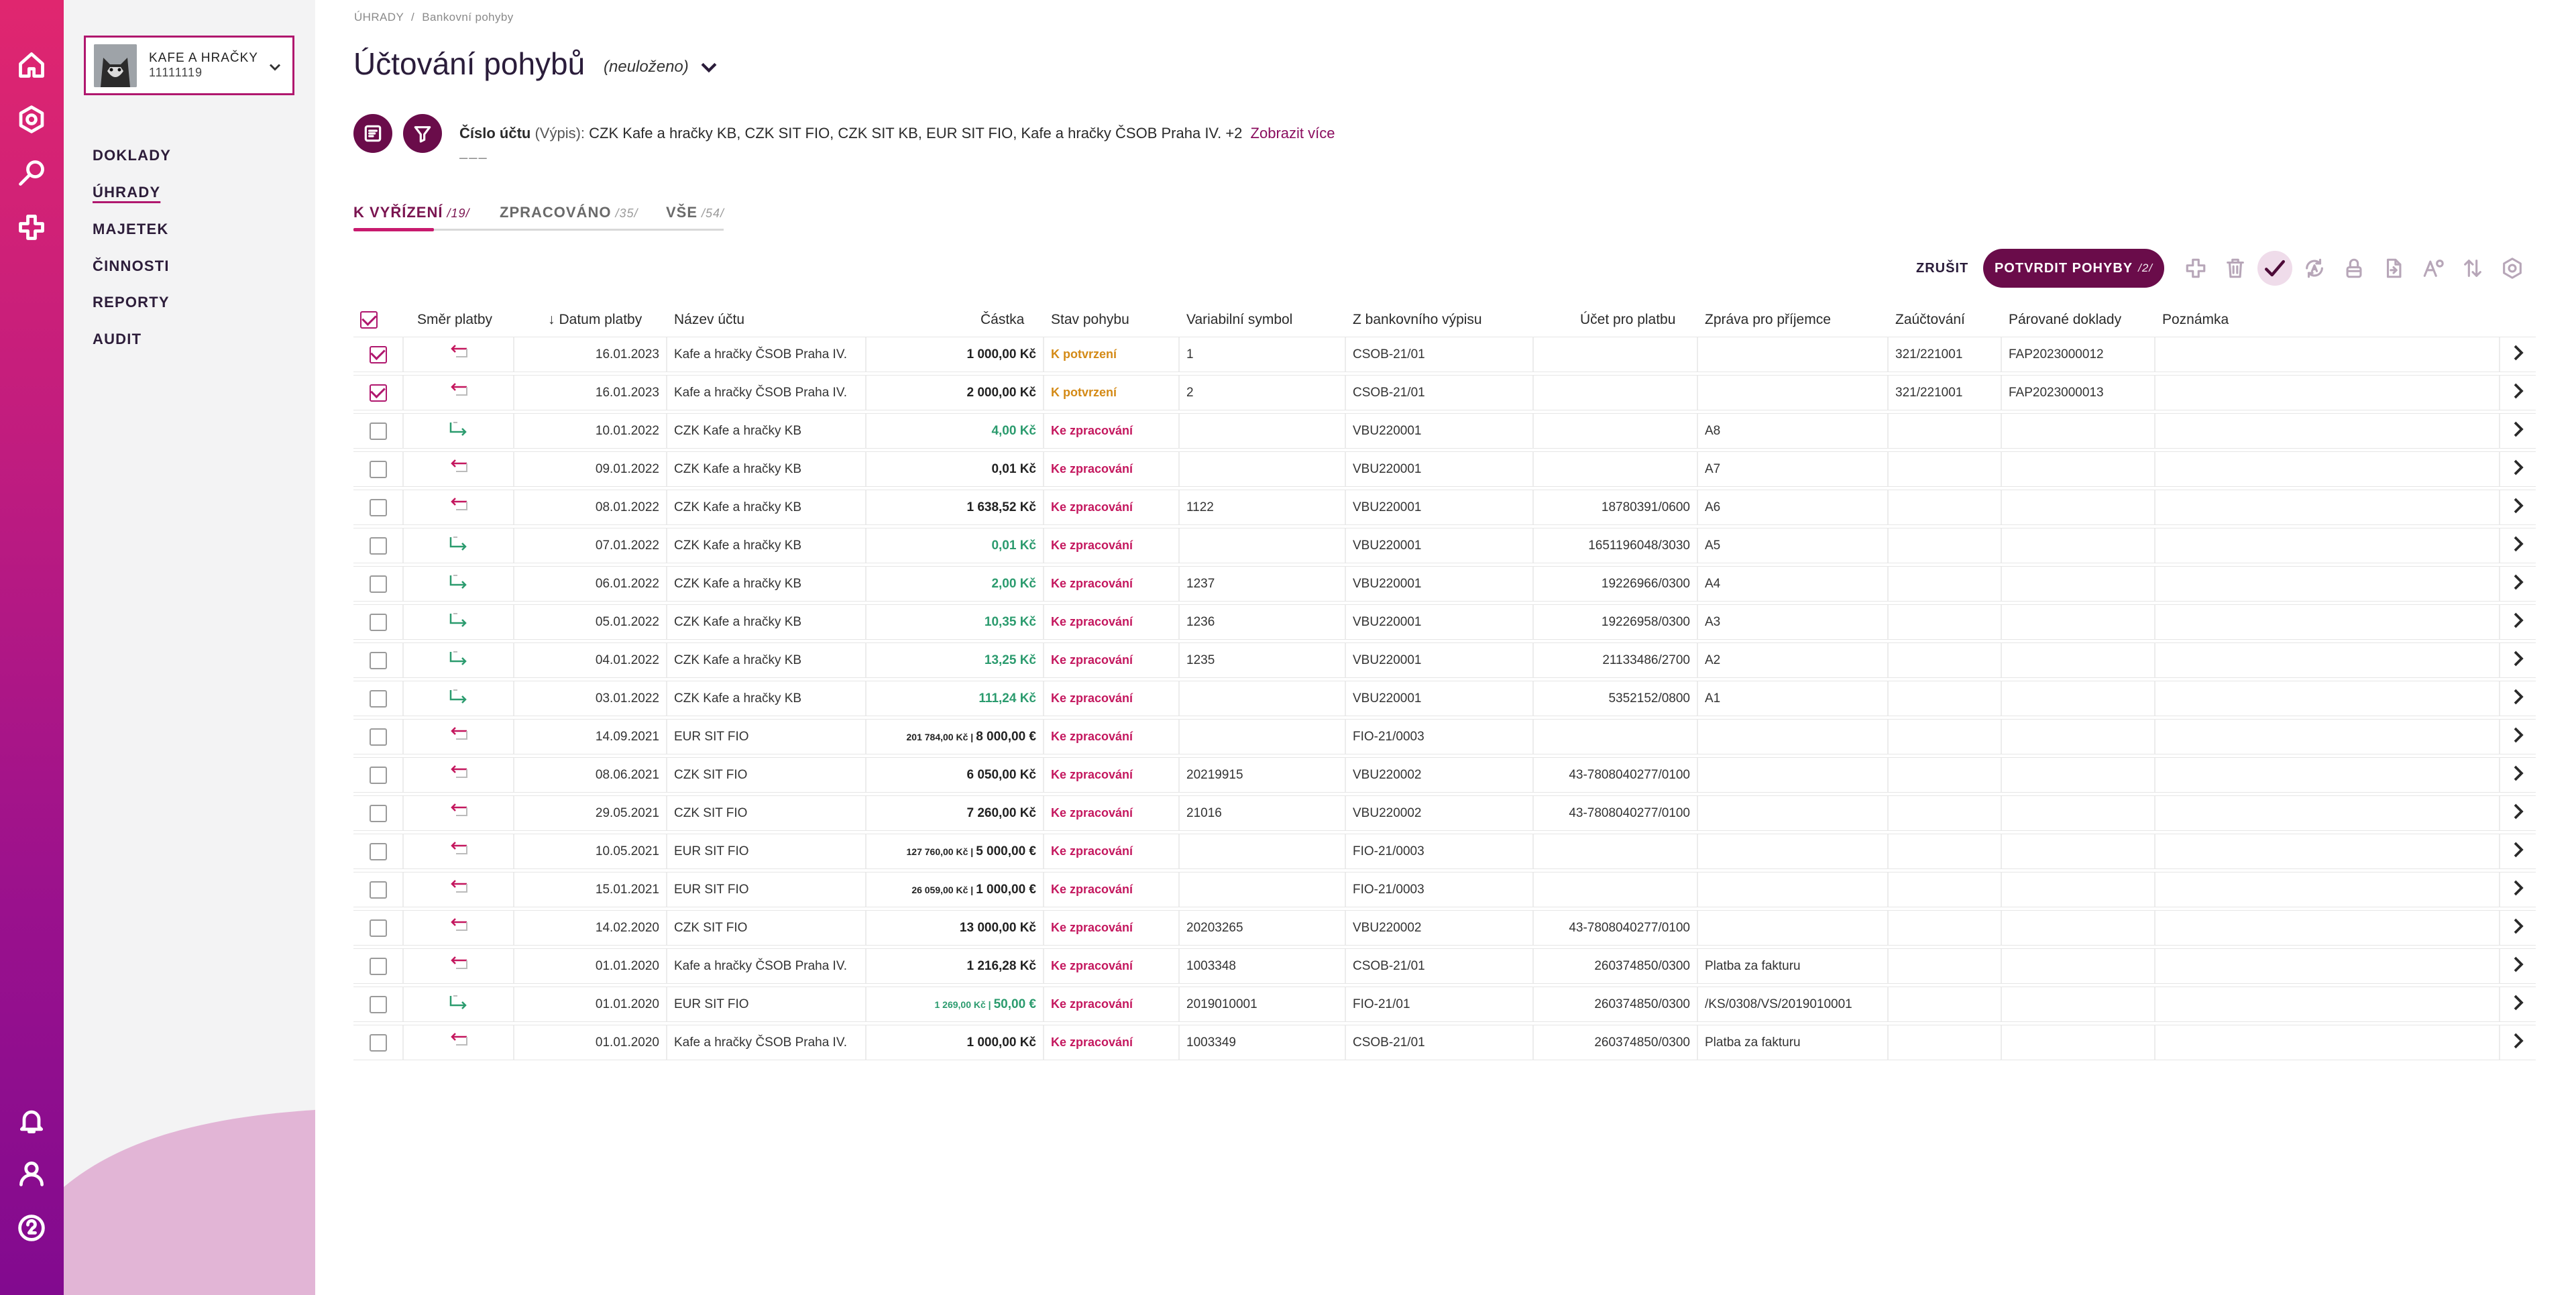 This screenshot has height=1295, width=2576. Describe the element at coordinates (372, 133) in the screenshot. I see `filter-preset-button` at that location.